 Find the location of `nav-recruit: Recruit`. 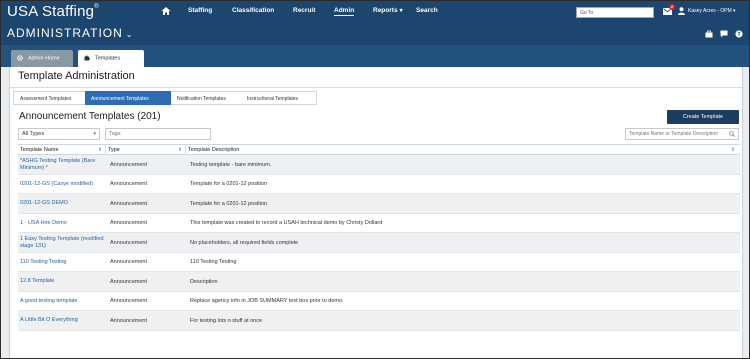

nav-recruit: Recruit is located at coordinates (304, 10).